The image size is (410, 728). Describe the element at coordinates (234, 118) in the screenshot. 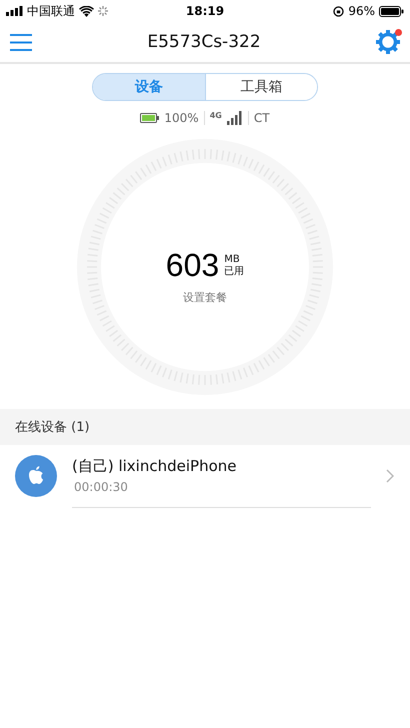

I see `signal-bars-icon` at that location.